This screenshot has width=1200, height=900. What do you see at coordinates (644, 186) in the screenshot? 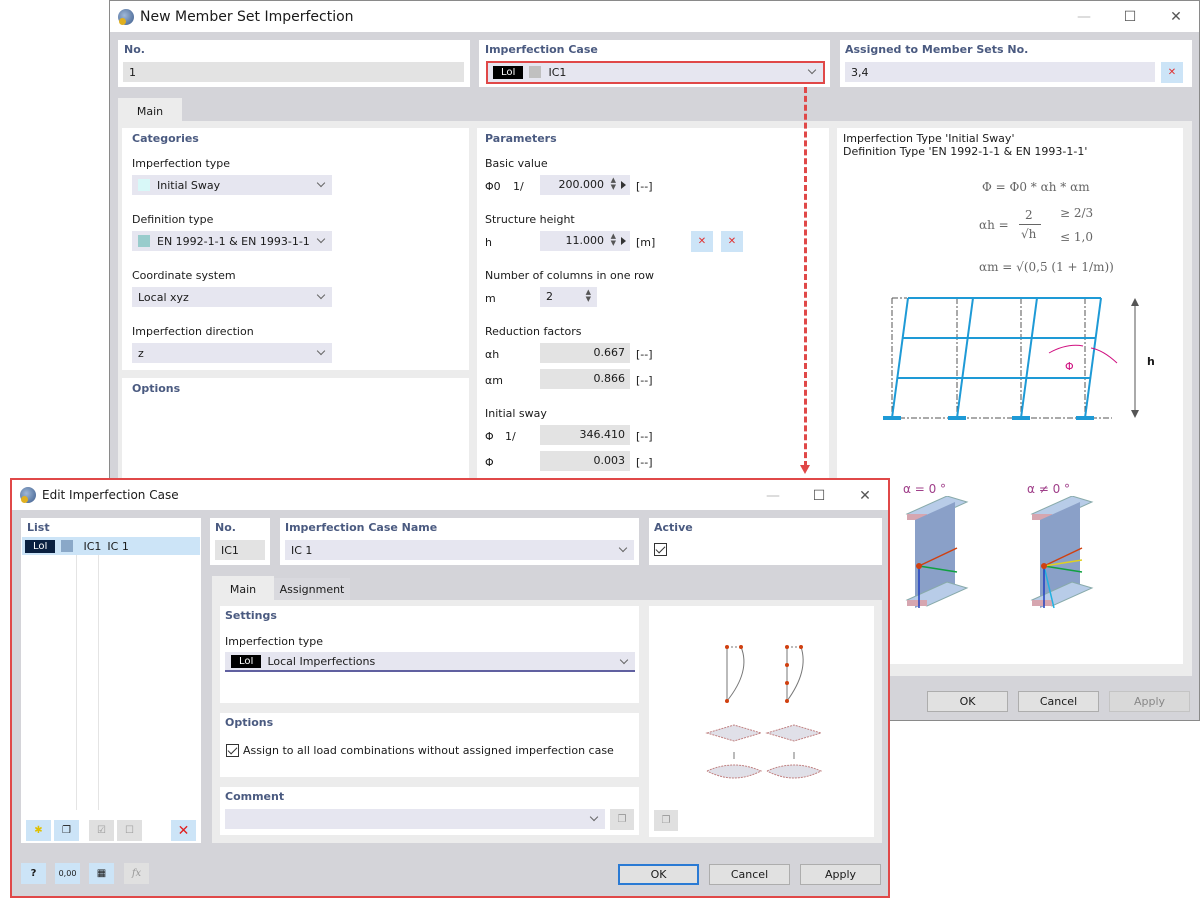
I see `basic-value-unit: [--]` at bounding box center [644, 186].